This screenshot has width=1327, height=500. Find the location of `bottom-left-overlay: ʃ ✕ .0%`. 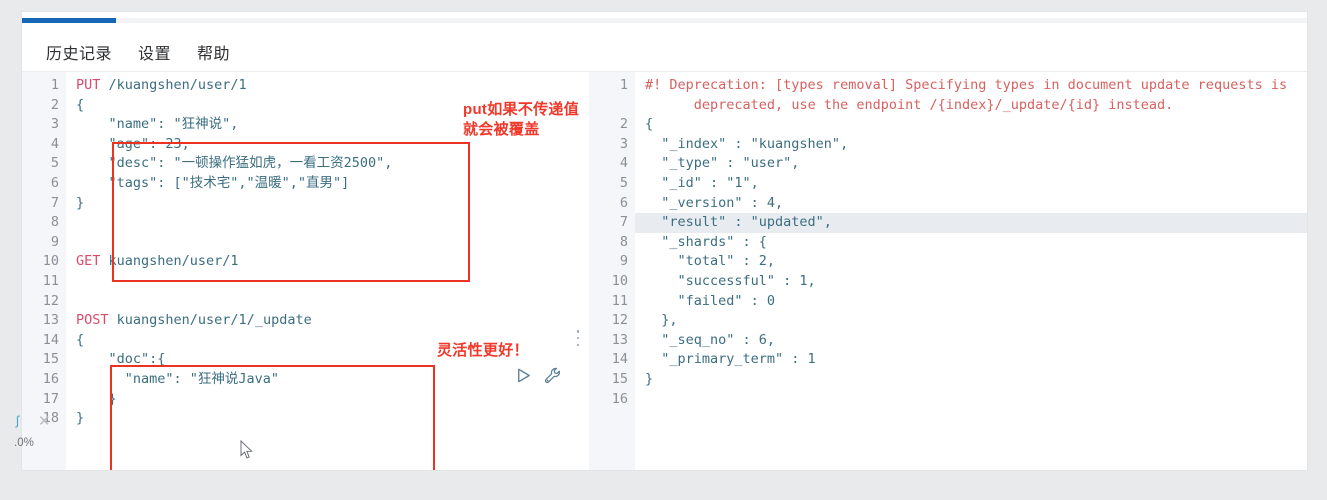

bottom-left-overlay: ʃ ✕ .0% is located at coordinates (31, 435).